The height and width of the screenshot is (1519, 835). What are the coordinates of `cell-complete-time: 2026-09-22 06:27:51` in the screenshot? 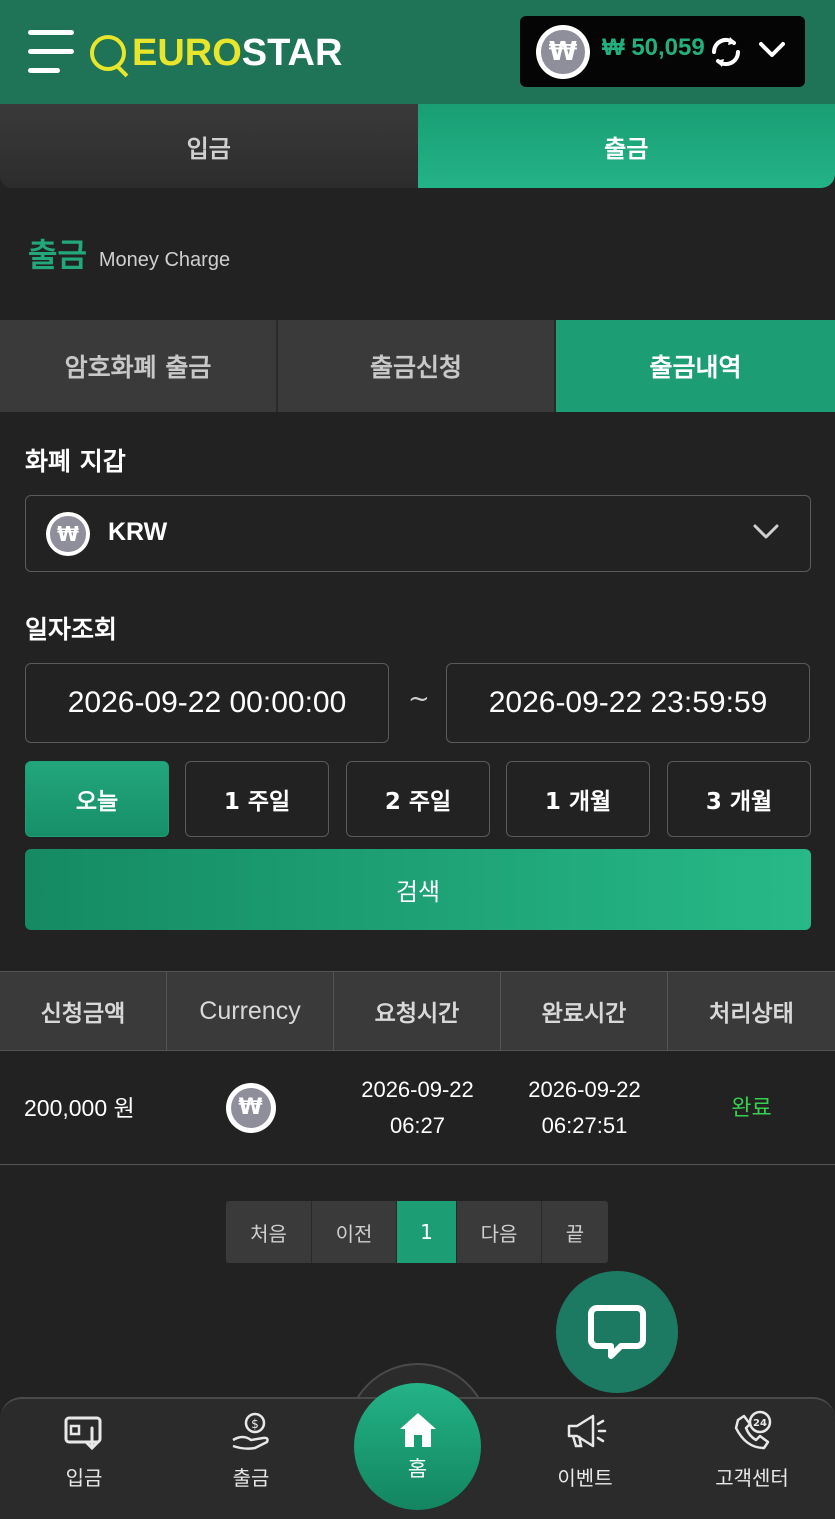 It's located at (584, 1107).